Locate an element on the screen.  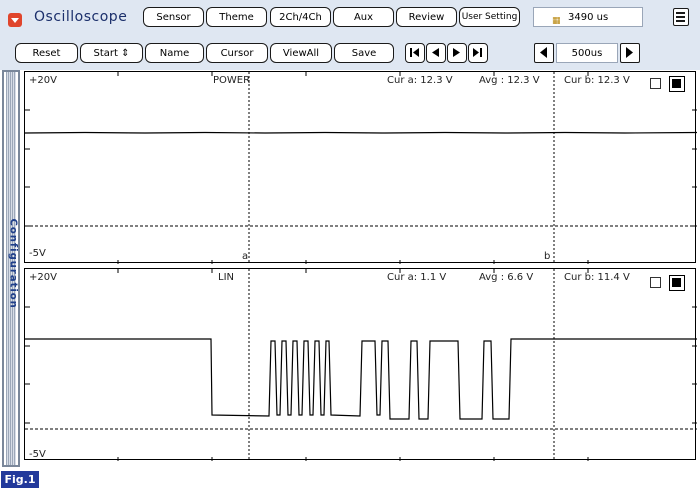
channel-name: POWER is located at coordinates (232, 80).